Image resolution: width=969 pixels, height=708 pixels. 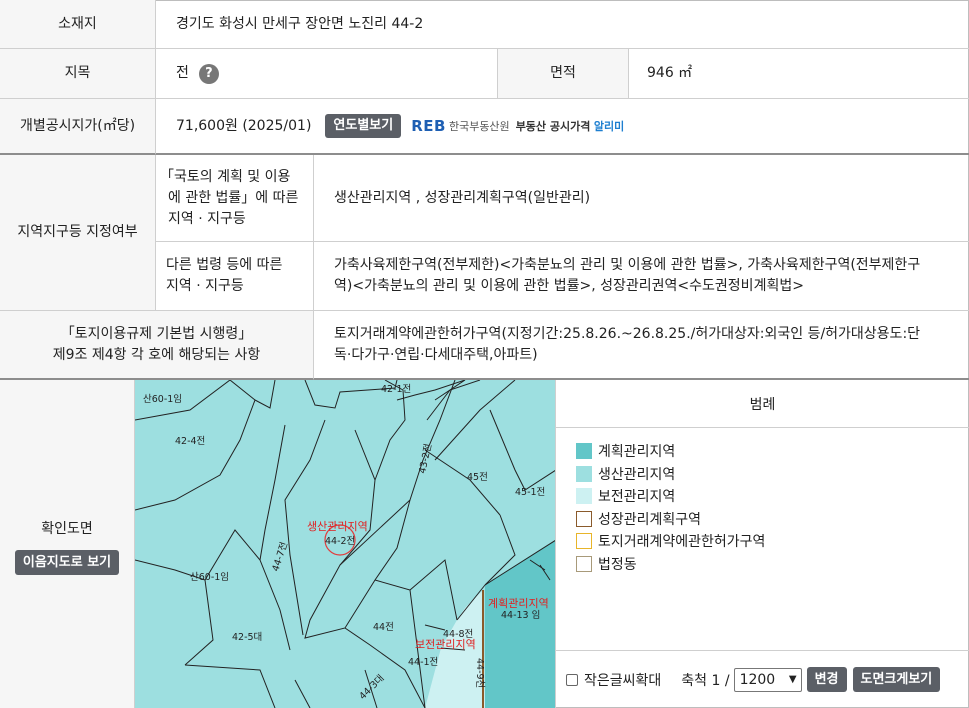 I want to click on legend-label: 성장관리계획구역, so click(x=650, y=519).